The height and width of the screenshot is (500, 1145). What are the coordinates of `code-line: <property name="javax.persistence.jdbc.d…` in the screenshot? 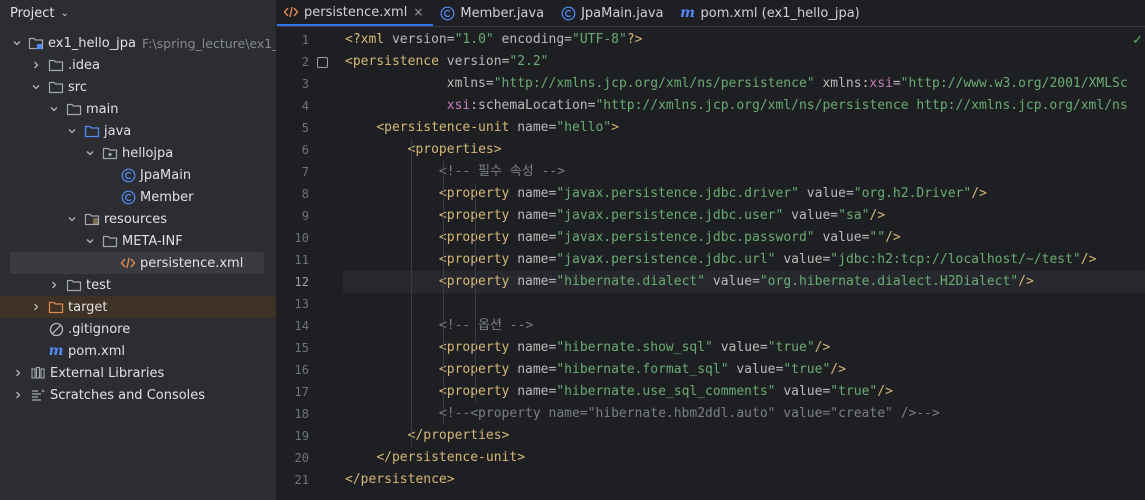 It's located at (744, 194).